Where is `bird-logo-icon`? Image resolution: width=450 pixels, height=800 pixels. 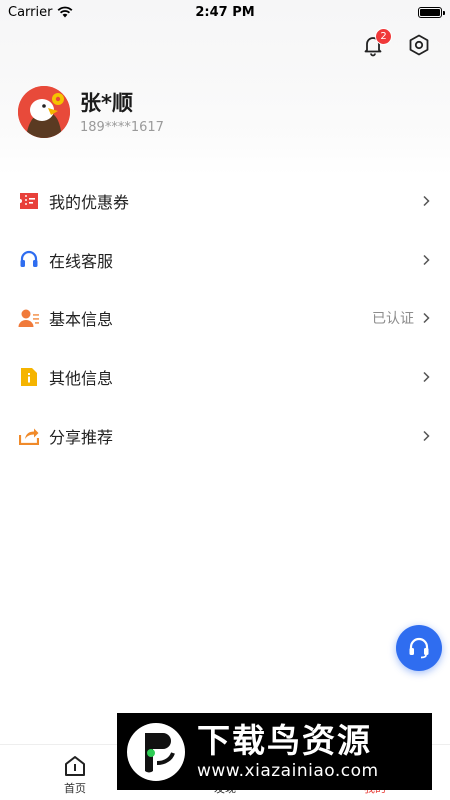
bird-logo-icon is located at coordinates (156, 751).